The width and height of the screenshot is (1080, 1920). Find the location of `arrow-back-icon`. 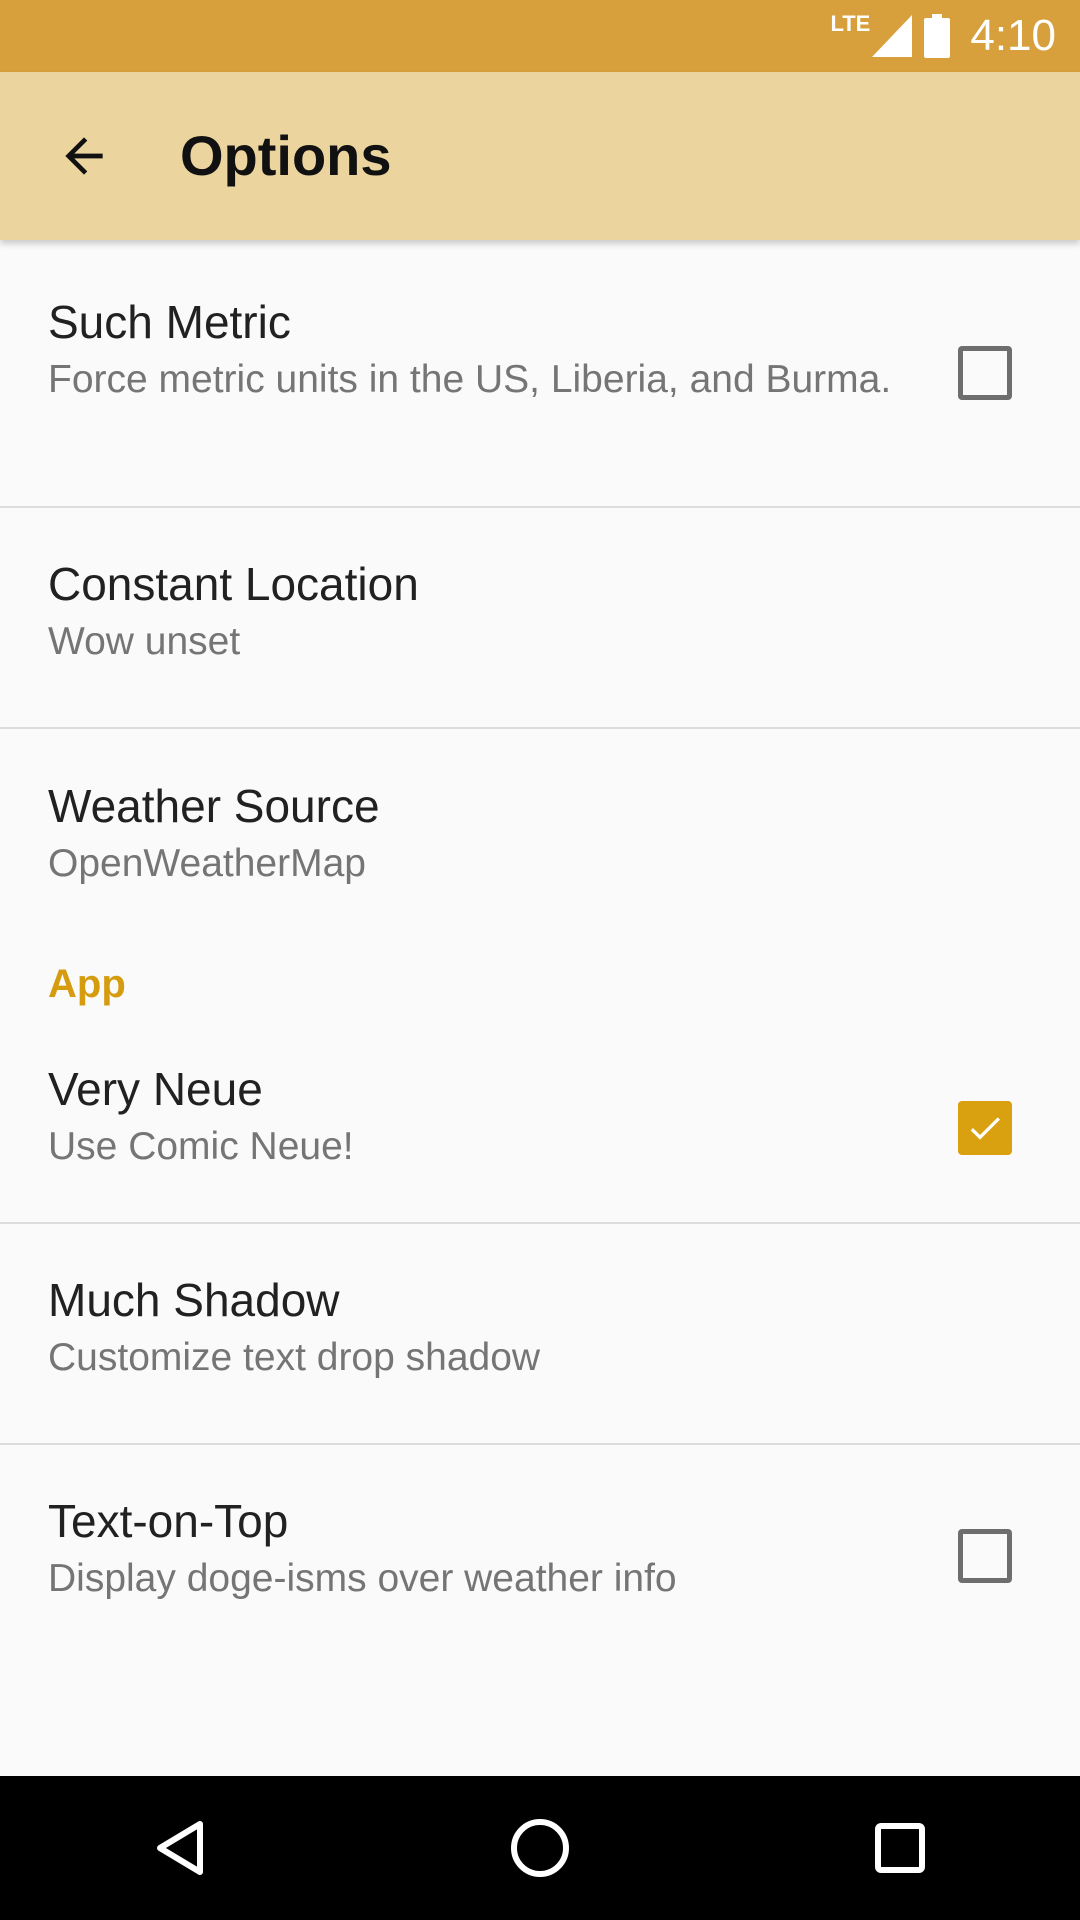

arrow-back-icon is located at coordinates (84, 156).